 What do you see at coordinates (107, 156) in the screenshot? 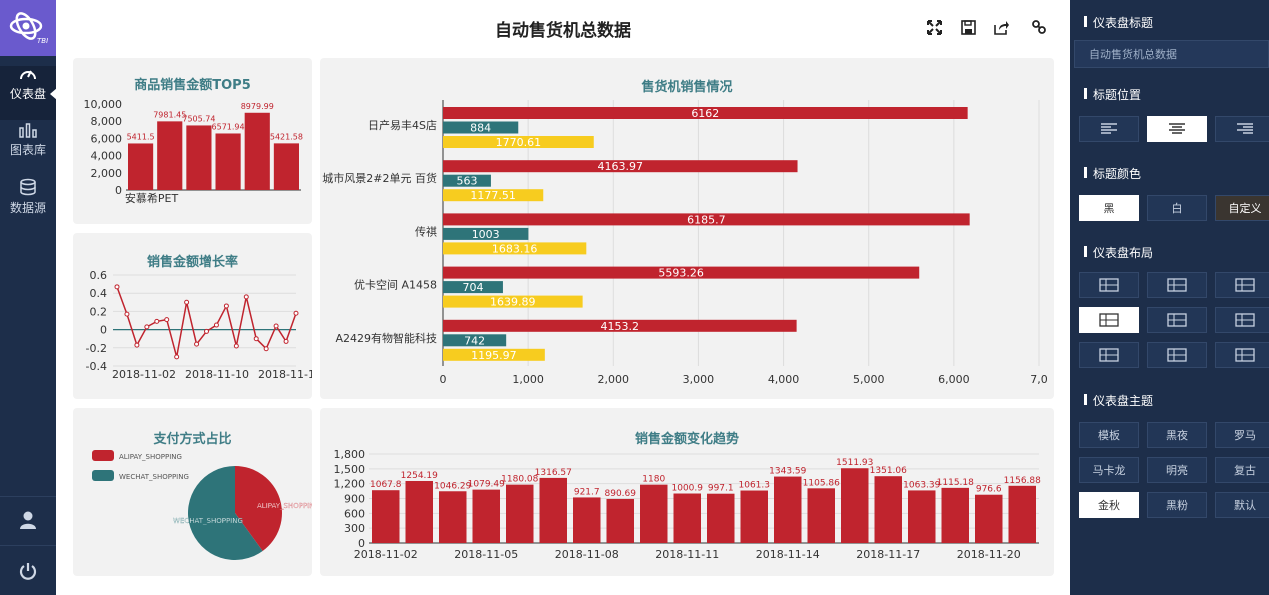
I see `y-tick-label: 4,000` at bounding box center [107, 156].